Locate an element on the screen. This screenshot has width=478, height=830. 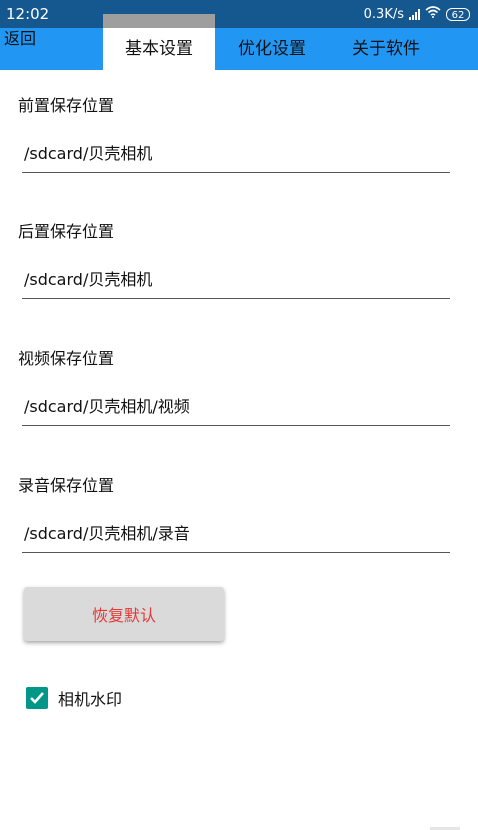
watermark-label: 相机水印 is located at coordinates (90, 699).